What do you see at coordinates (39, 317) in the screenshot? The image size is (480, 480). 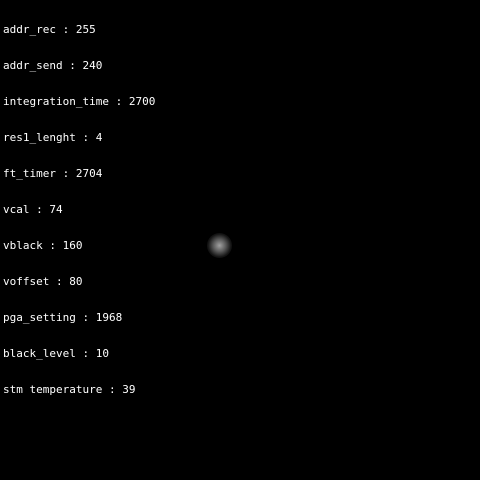 I see `param-key: pga_setting` at bounding box center [39, 317].